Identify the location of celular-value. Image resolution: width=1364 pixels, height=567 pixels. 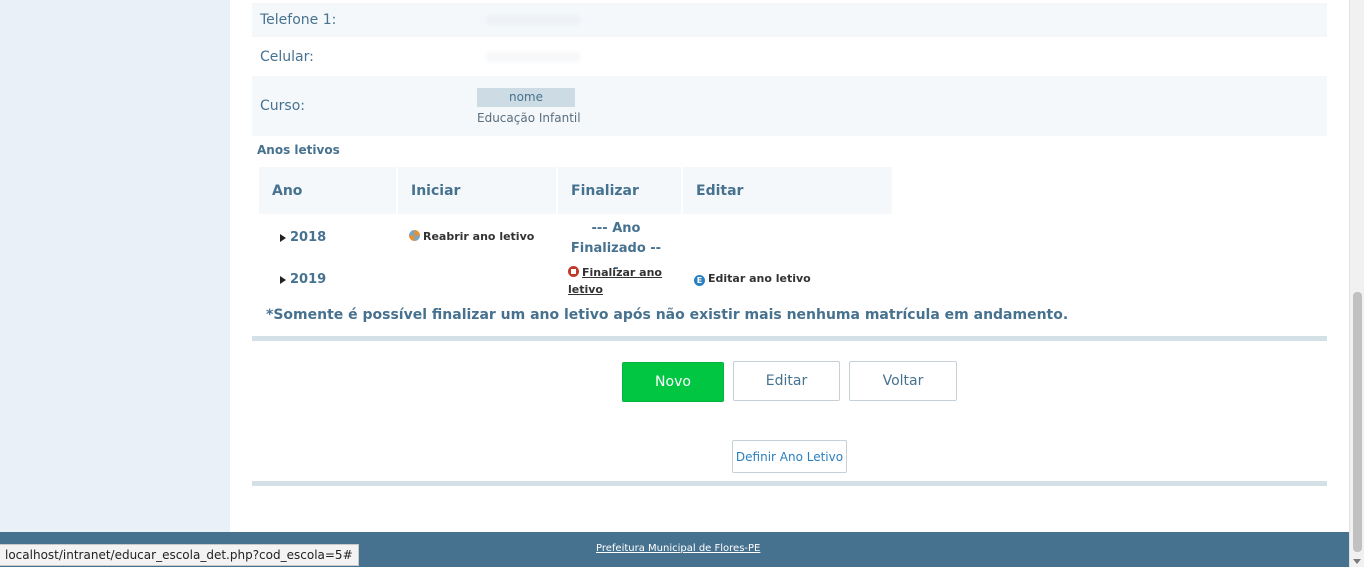
(897, 56).